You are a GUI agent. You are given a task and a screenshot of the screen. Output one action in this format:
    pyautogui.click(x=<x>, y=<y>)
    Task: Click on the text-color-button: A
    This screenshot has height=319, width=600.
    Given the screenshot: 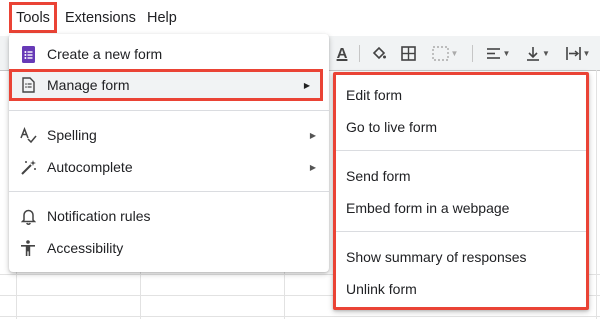 What is the action you would take?
    pyautogui.click(x=342, y=53)
    